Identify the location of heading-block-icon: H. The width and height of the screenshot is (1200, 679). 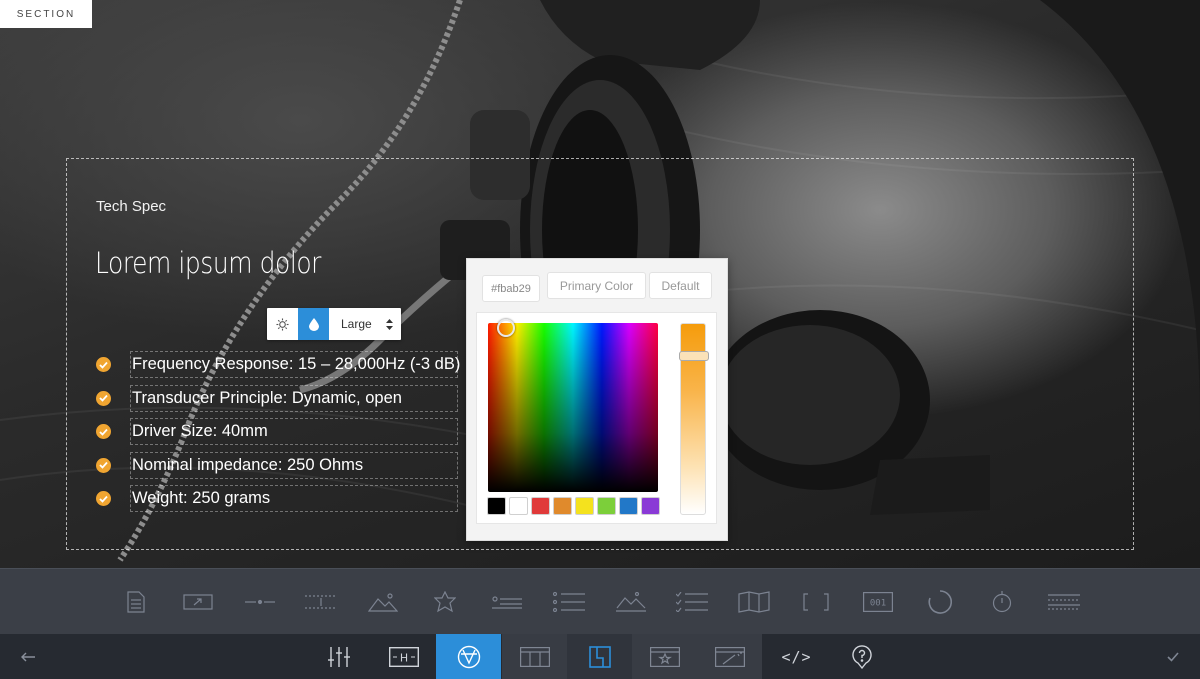
(403, 656).